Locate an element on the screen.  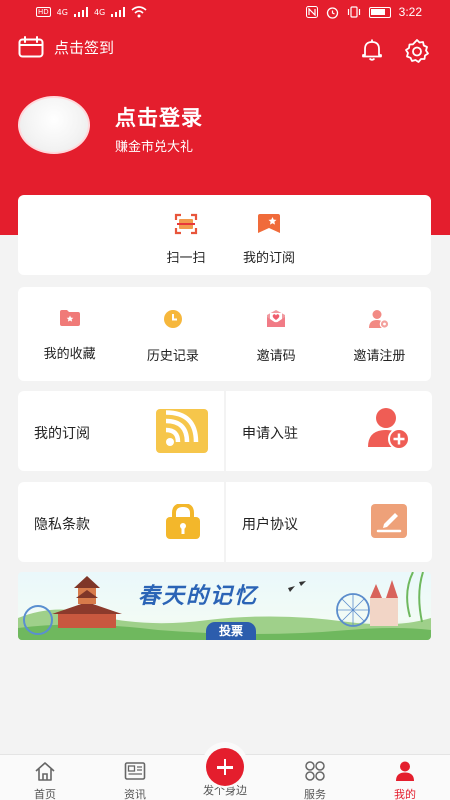
avatar is located at coordinates (54, 125).